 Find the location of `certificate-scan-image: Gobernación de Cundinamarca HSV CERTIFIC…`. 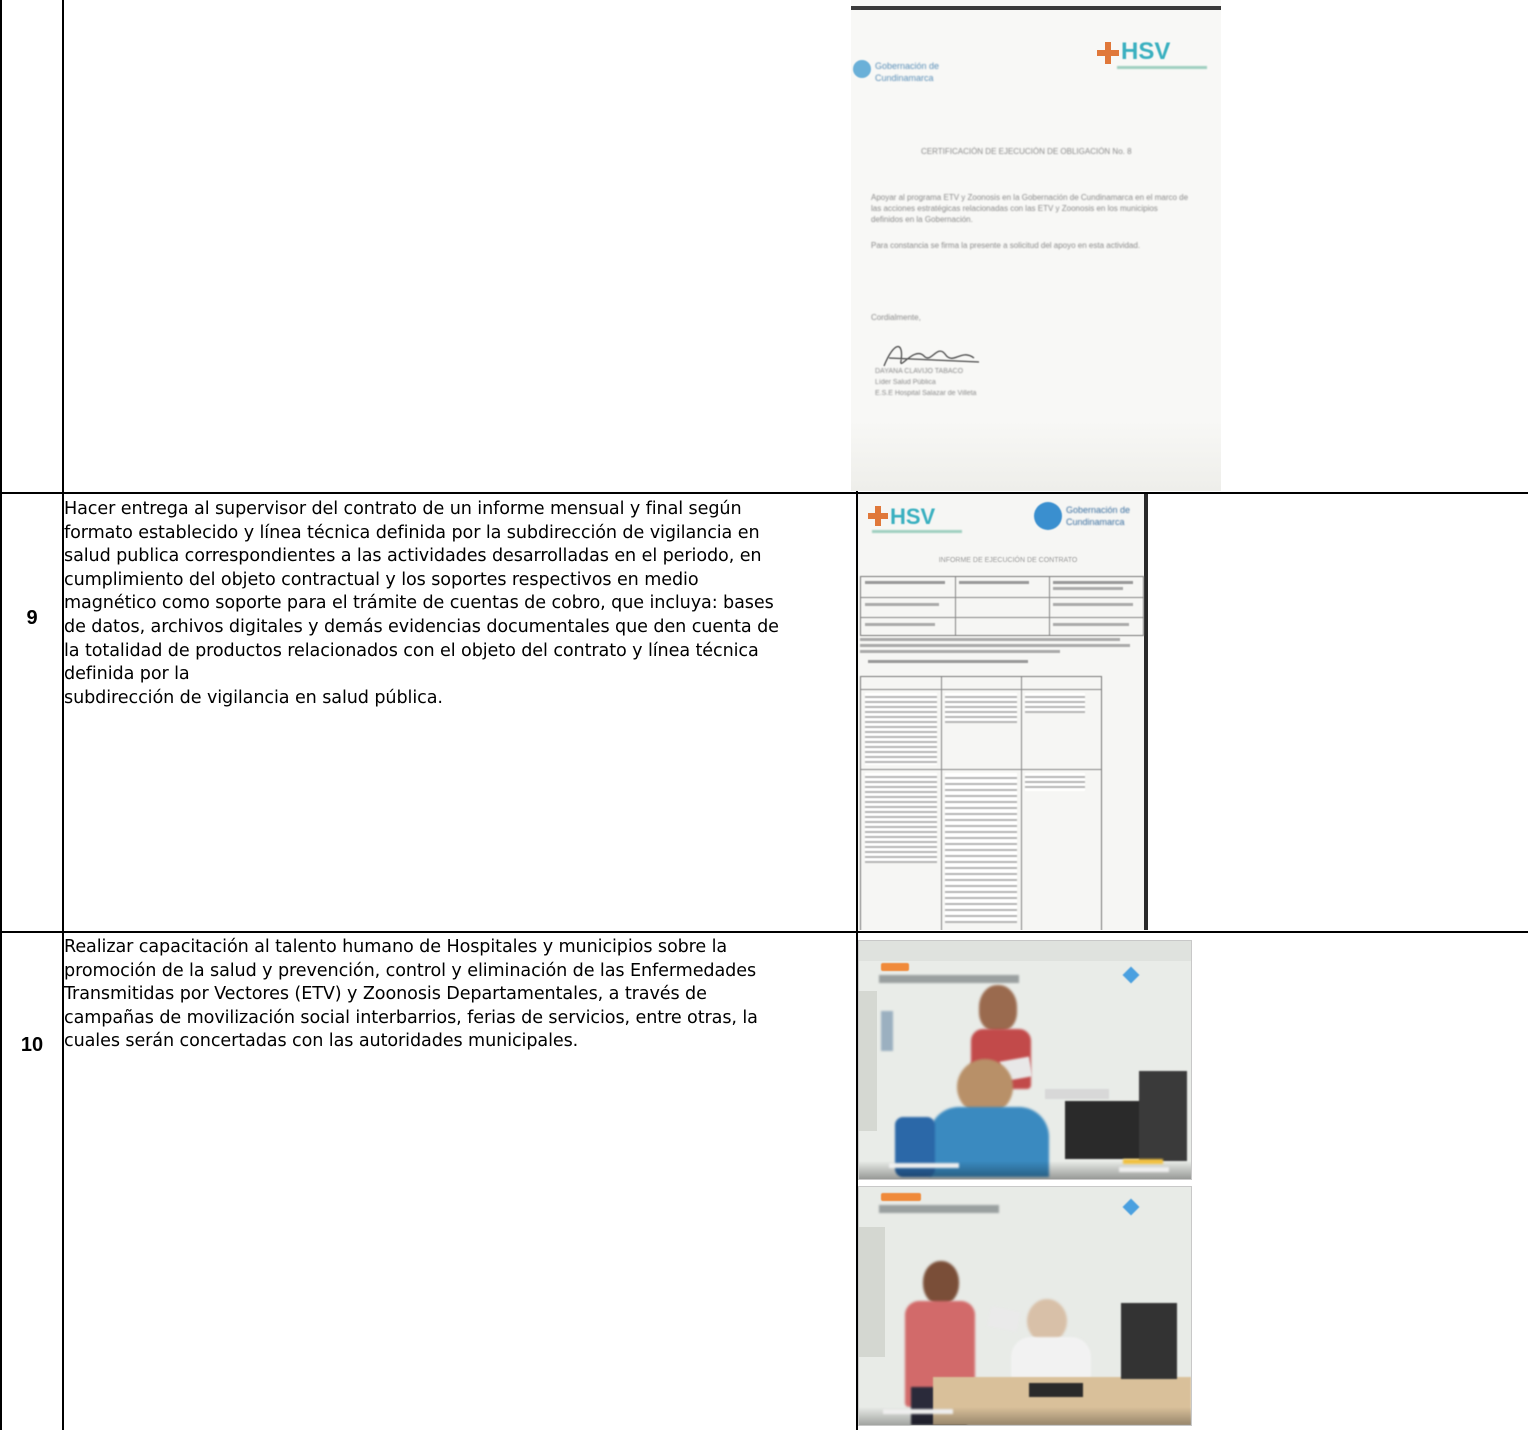

certificate-scan-image: Gobernación de Cundinamarca HSV CERTIFIC… is located at coordinates (1036, 245).